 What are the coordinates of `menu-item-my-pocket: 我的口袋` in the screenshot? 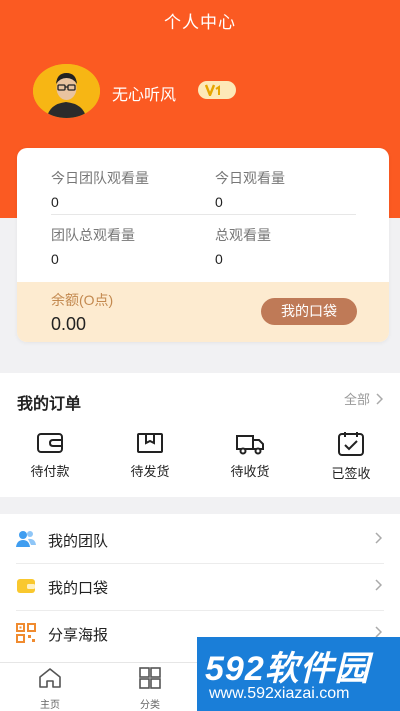 It's located at (200, 586).